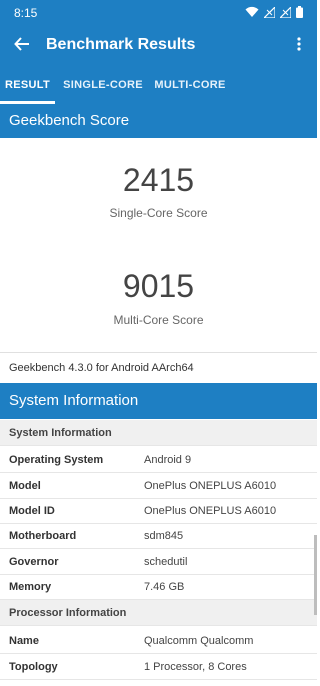 This screenshot has height=686, width=320. What do you see at coordinates (166, 562) in the screenshot?
I see `row-value: schedutil` at bounding box center [166, 562].